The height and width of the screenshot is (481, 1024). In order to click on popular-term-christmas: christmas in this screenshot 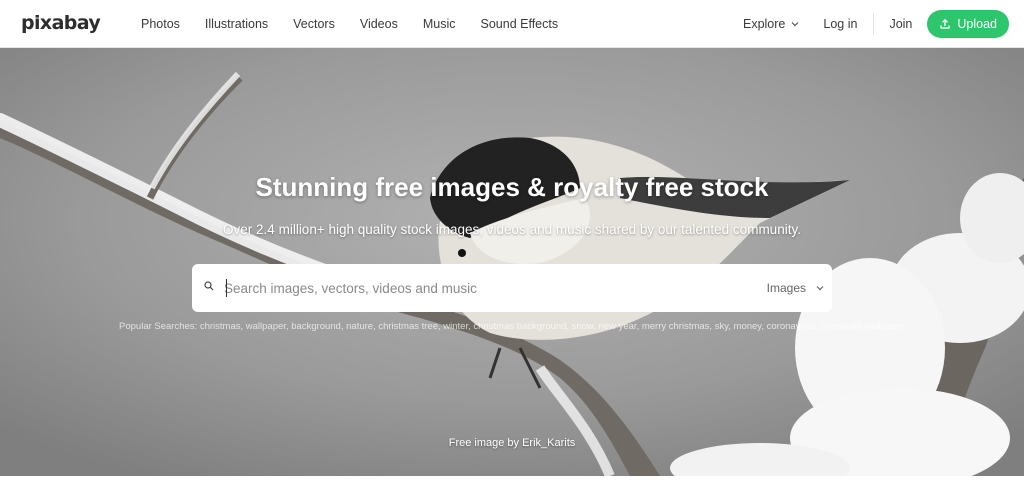, I will do `click(220, 326)`.